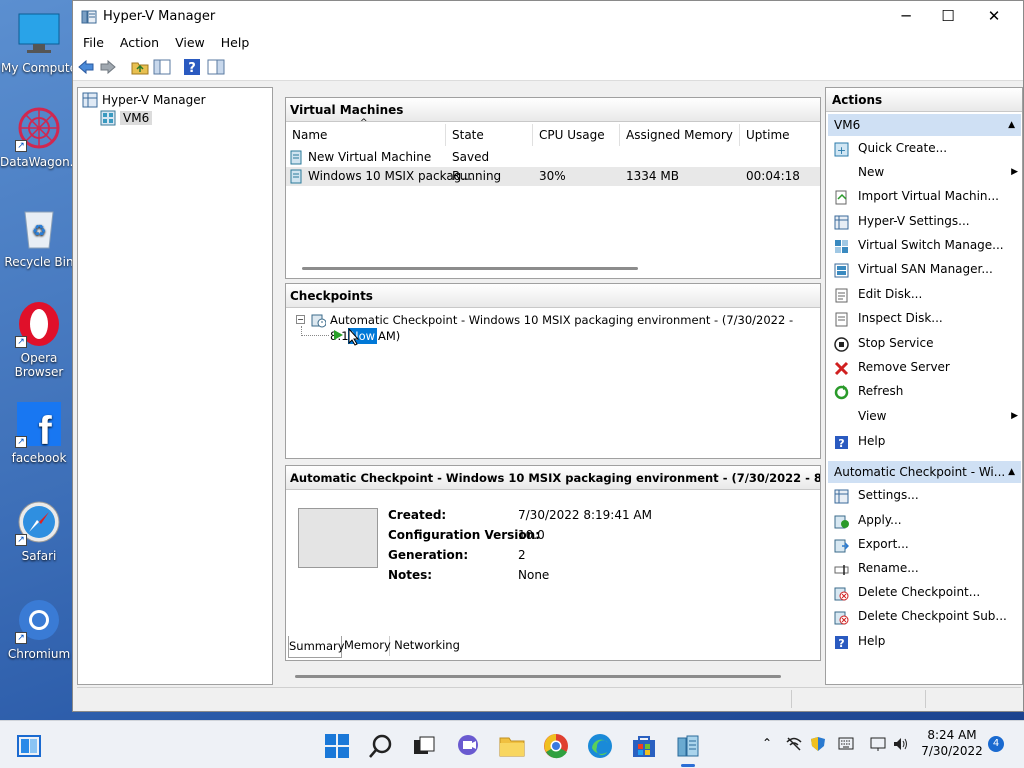 The height and width of the screenshot is (768, 1024). I want to click on desktop-icon-safari: ↗ Safari, so click(39, 530).